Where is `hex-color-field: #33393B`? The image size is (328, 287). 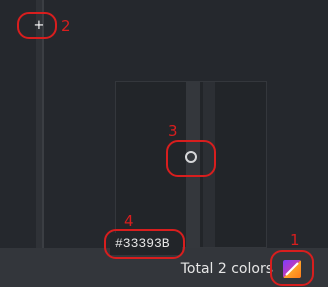
hex-color-field: #33393B is located at coordinates (146, 244).